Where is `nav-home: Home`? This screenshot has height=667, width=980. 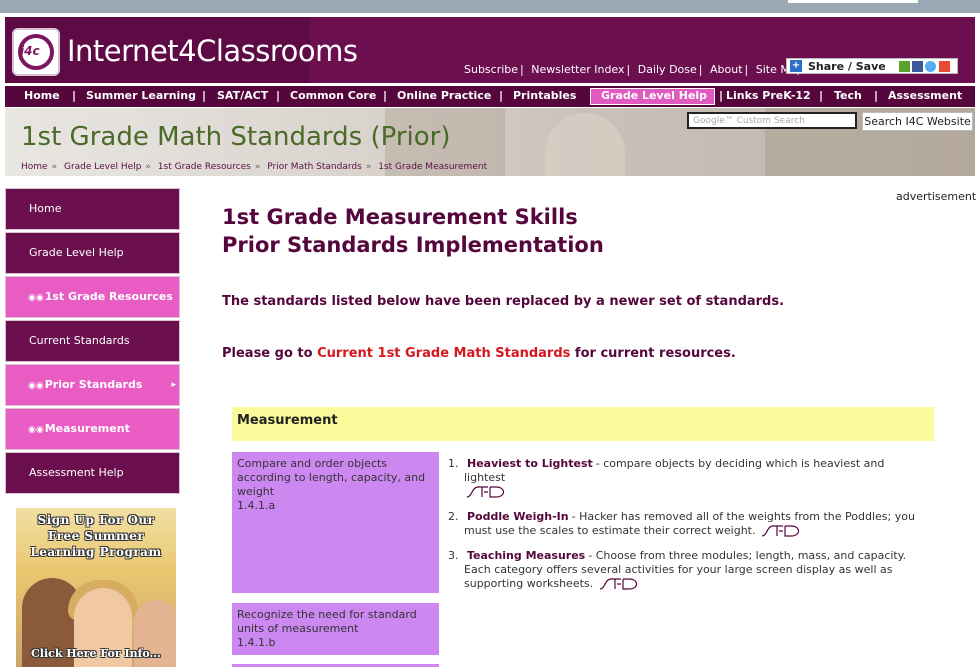
nav-home: Home is located at coordinates (42, 95).